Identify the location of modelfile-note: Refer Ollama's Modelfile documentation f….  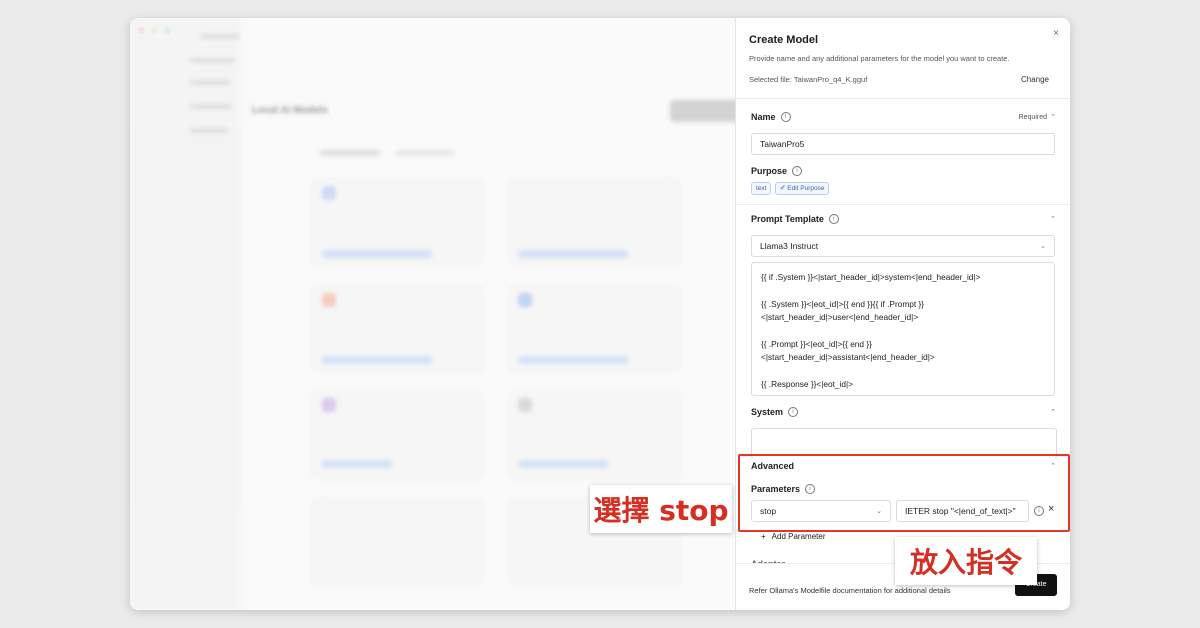
(850, 590).